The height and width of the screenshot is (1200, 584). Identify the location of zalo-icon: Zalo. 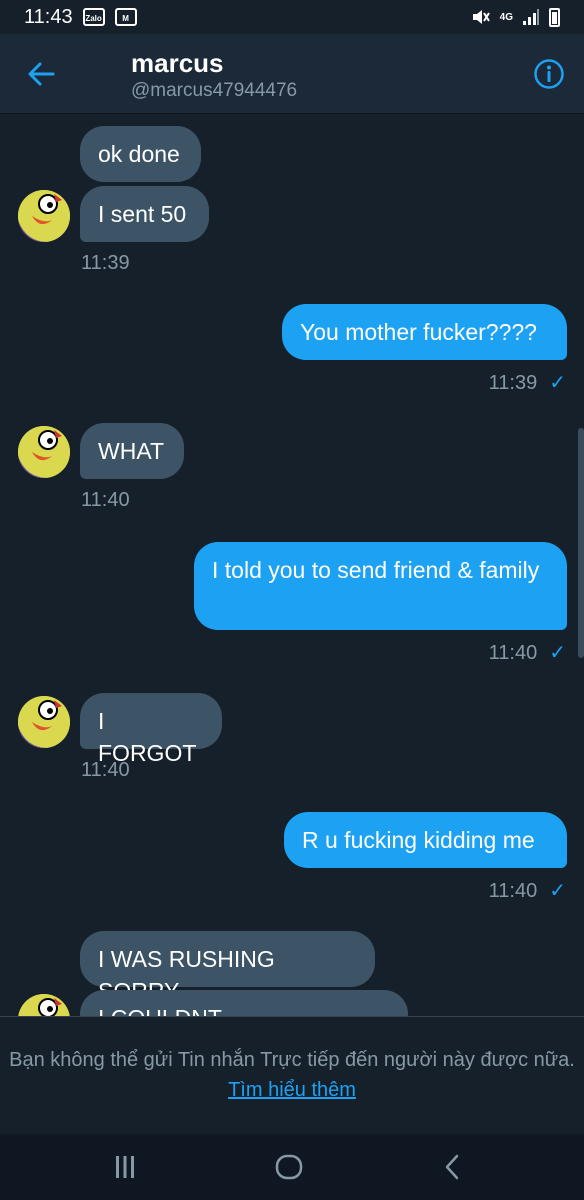
(93, 17).